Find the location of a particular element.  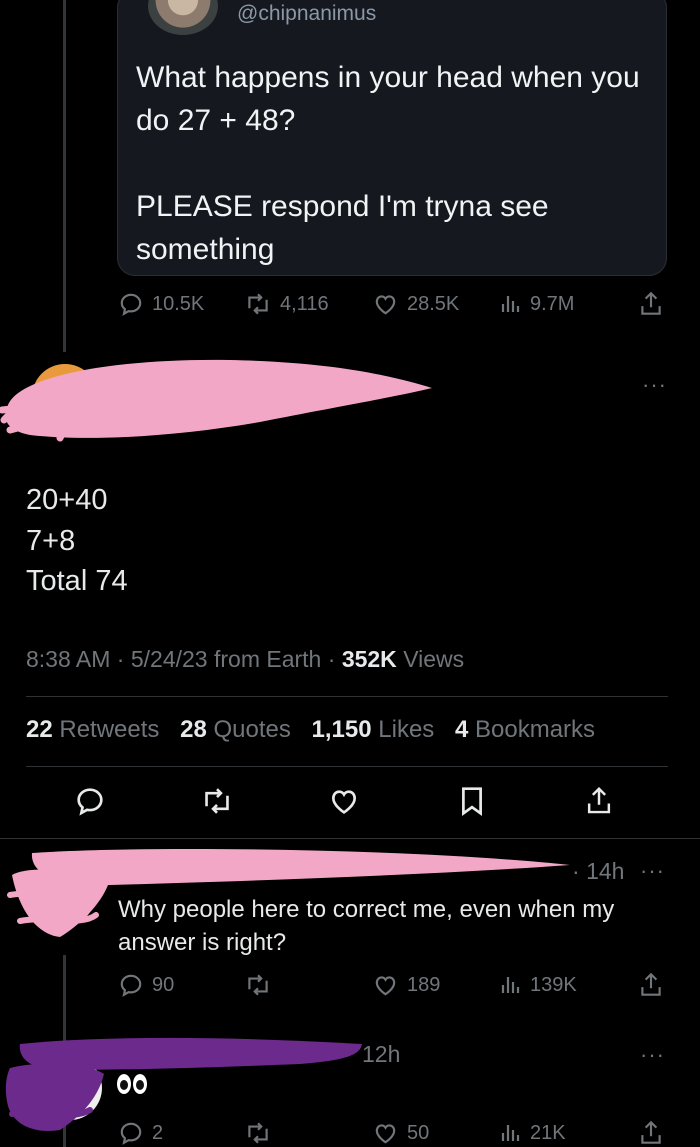

stat-label: Retweets is located at coordinates (109, 729).